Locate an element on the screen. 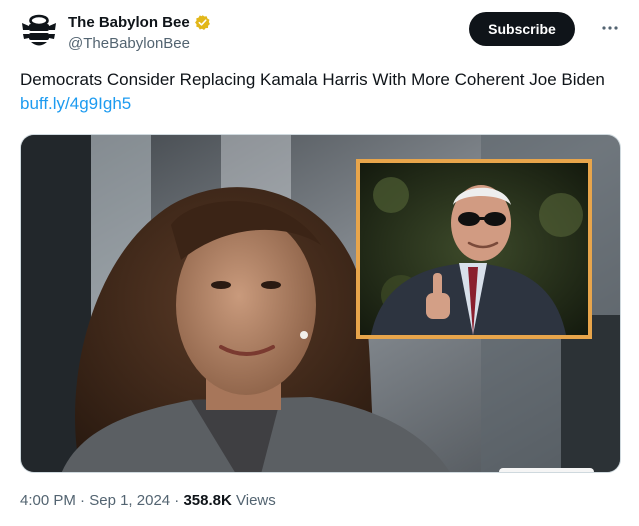 The width and height of the screenshot is (639, 526). display-name: The Babylon Bee is located at coordinates (129, 22).